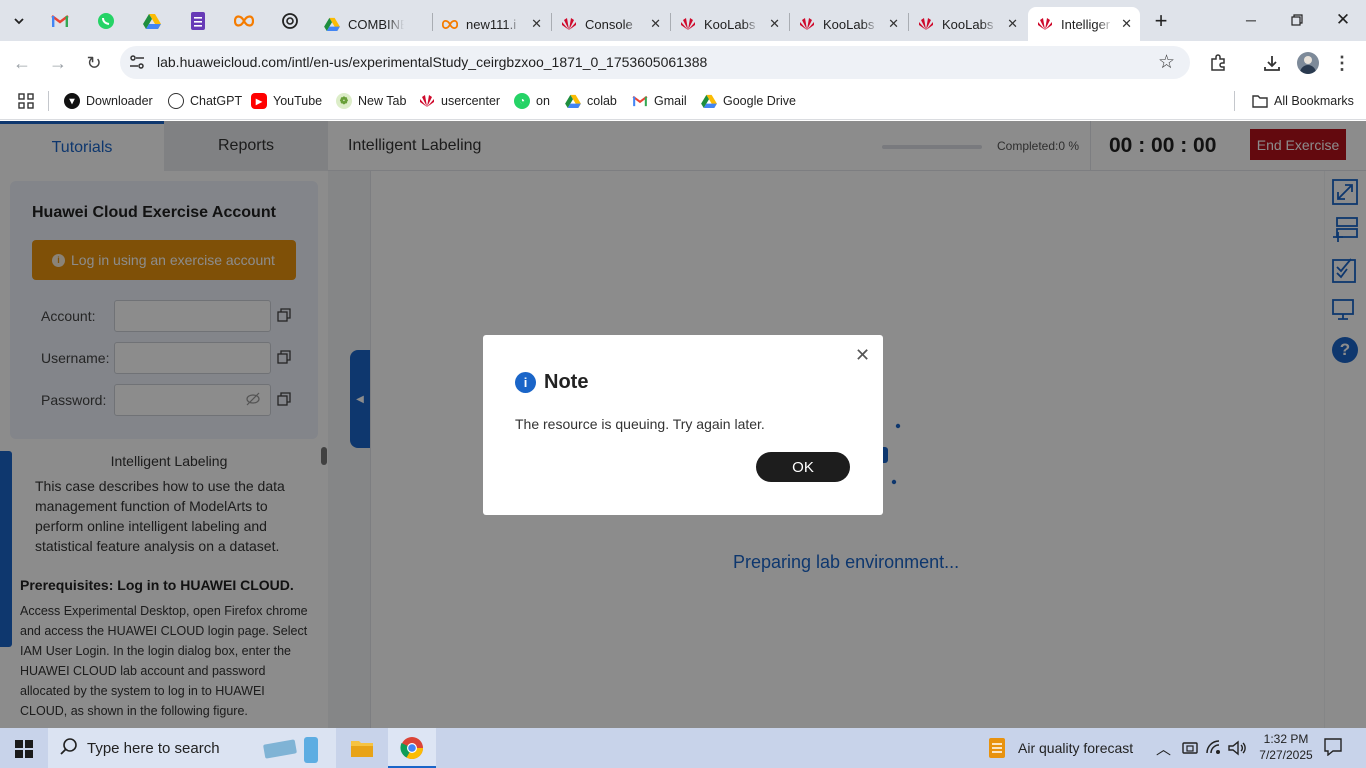 This screenshot has height=768, width=1366. I want to click on folder-icon, so click(1260, 101).